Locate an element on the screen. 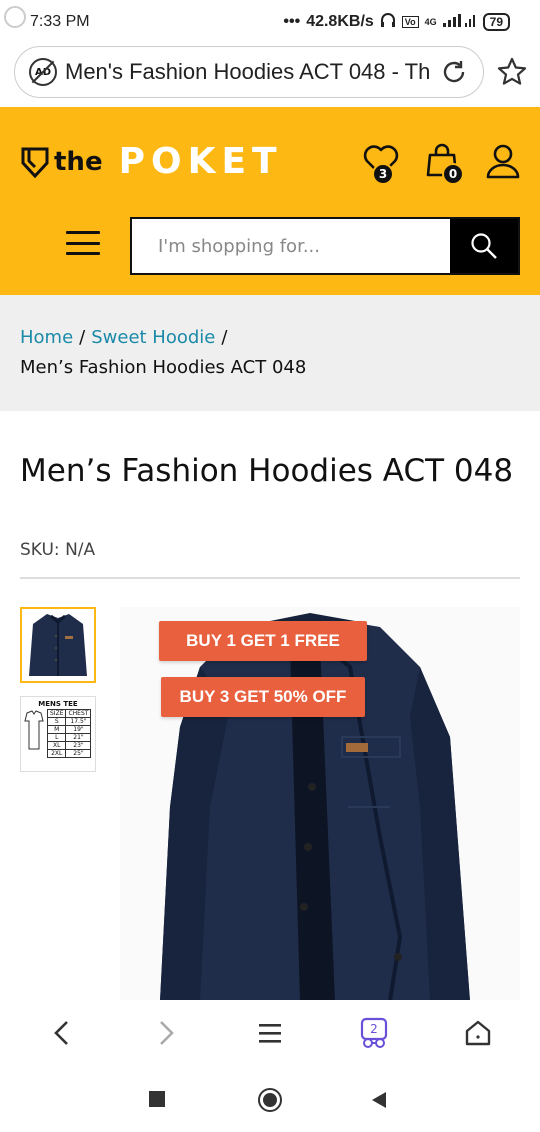 This screenshot has height=1132, width=540. system-navigation-bar is located at coordinates (270, 1099).